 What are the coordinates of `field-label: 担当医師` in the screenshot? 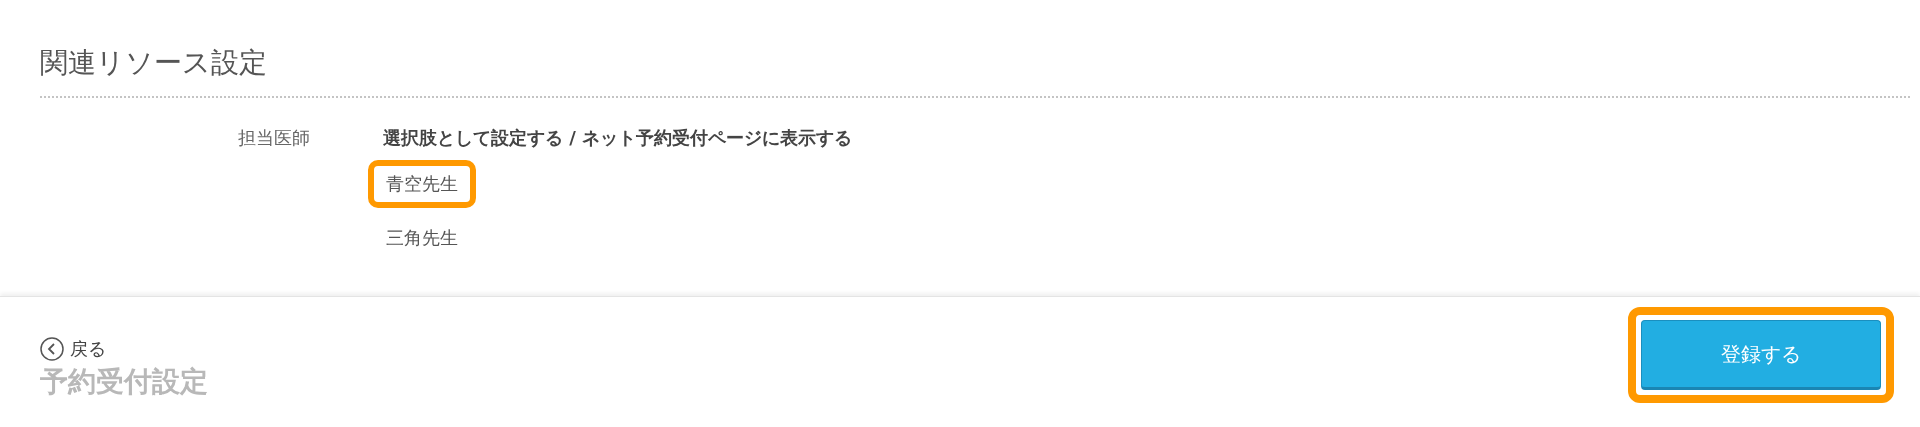 It's located at (274, 138).